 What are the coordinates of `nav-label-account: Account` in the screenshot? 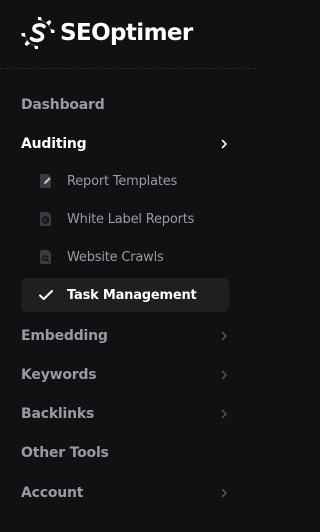 It's located at (52, 493).